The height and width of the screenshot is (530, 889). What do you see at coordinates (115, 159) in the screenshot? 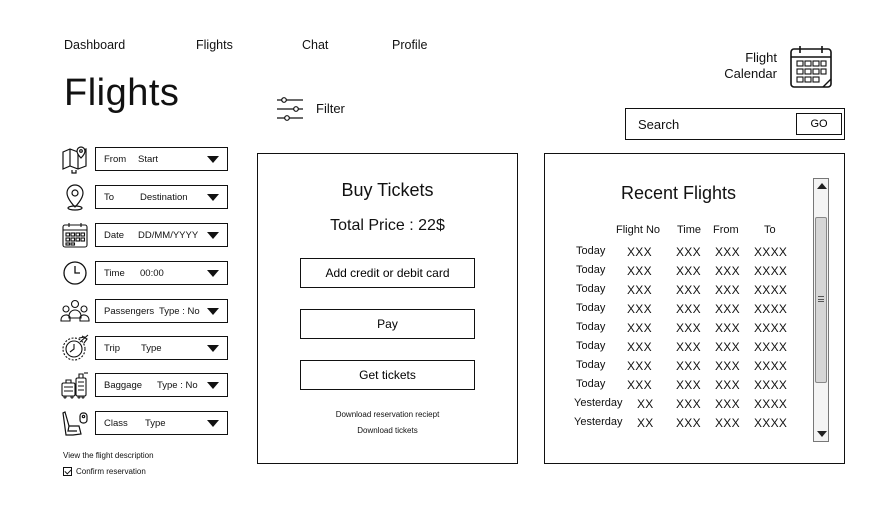
I see `field-label: From` at bounding box center [115, 159].